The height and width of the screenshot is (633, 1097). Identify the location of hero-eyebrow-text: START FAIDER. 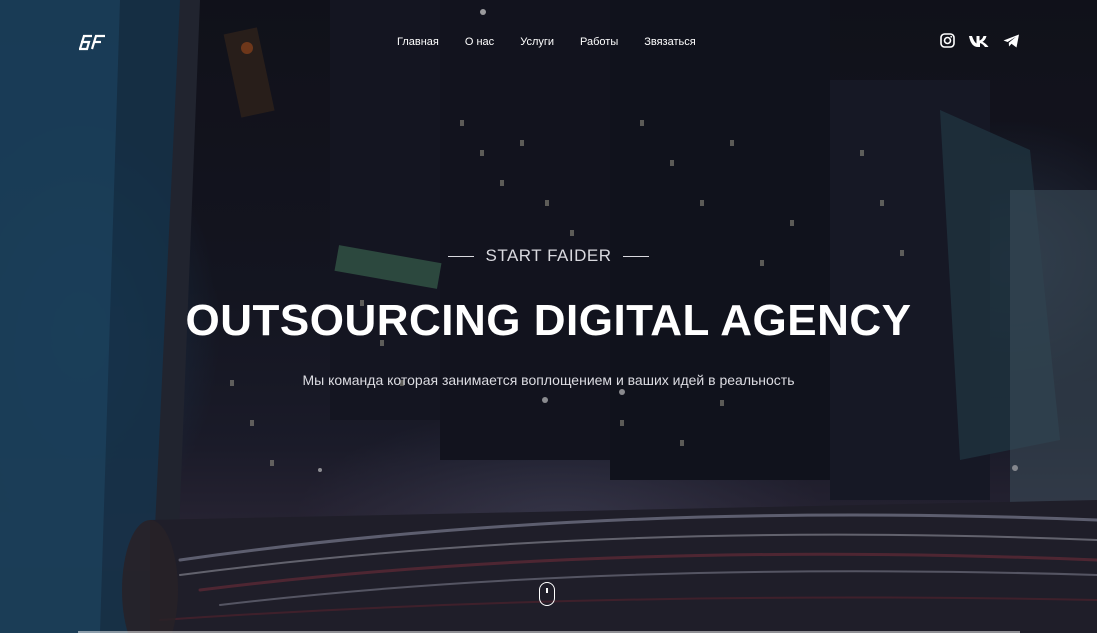
(548, 255).